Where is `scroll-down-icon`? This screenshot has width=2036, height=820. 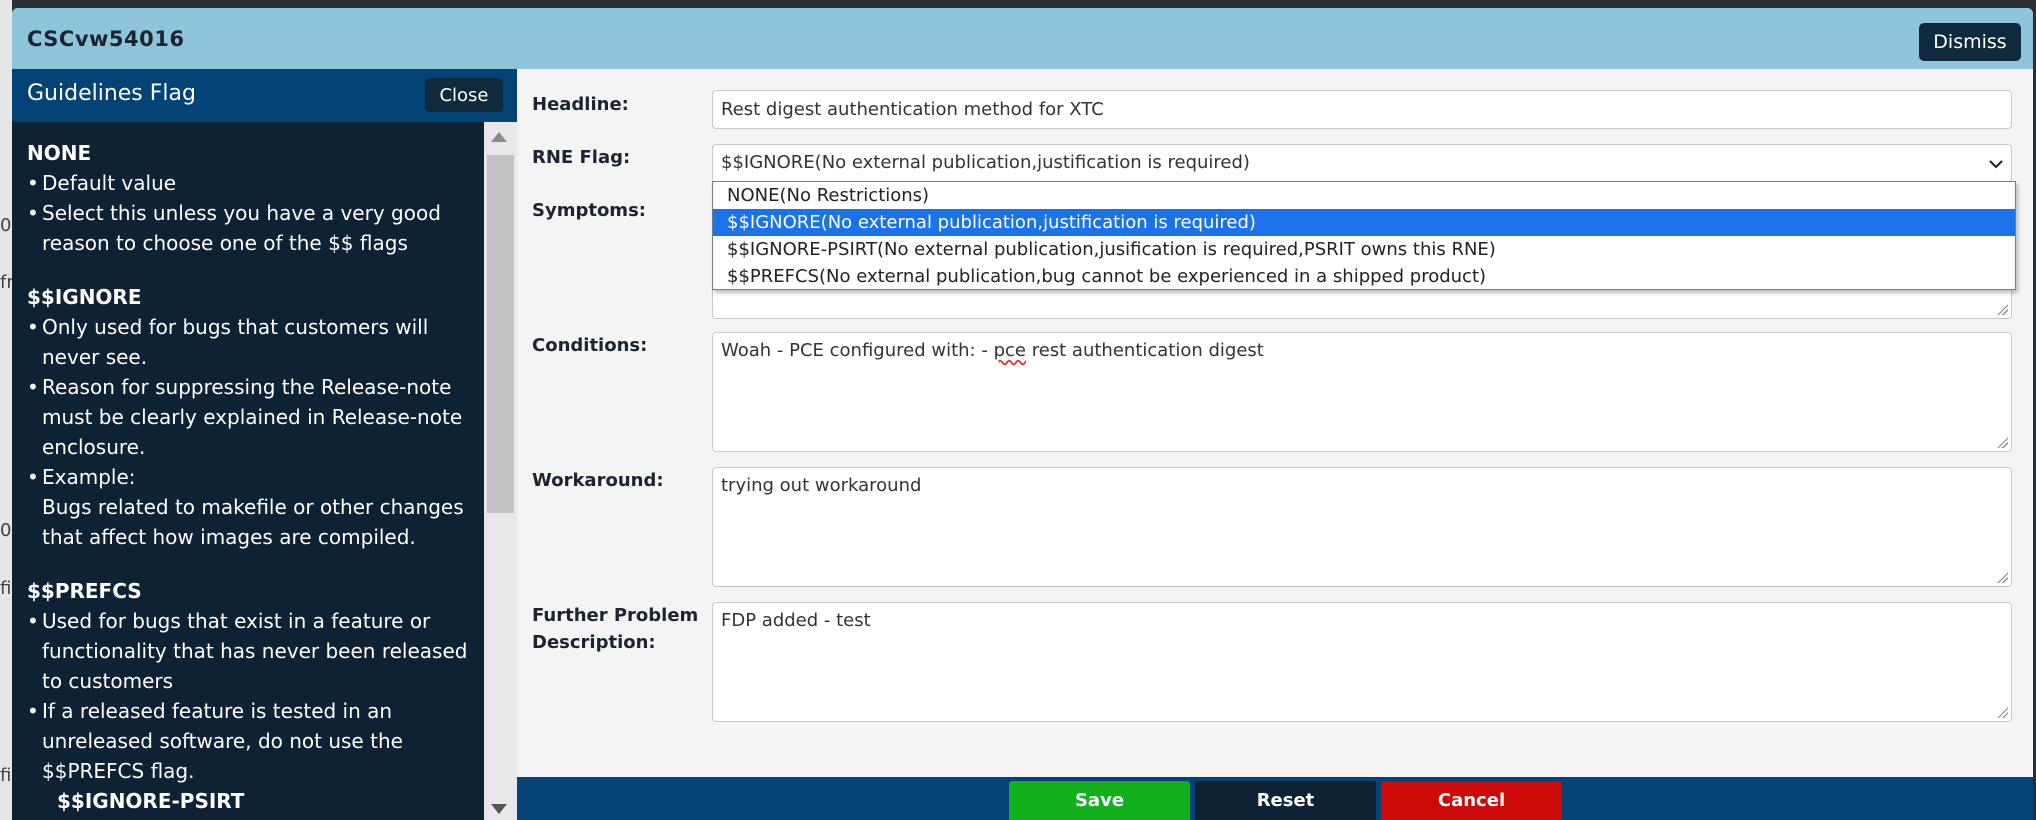 scroll-down-icon is located at coordinates (499, 809).